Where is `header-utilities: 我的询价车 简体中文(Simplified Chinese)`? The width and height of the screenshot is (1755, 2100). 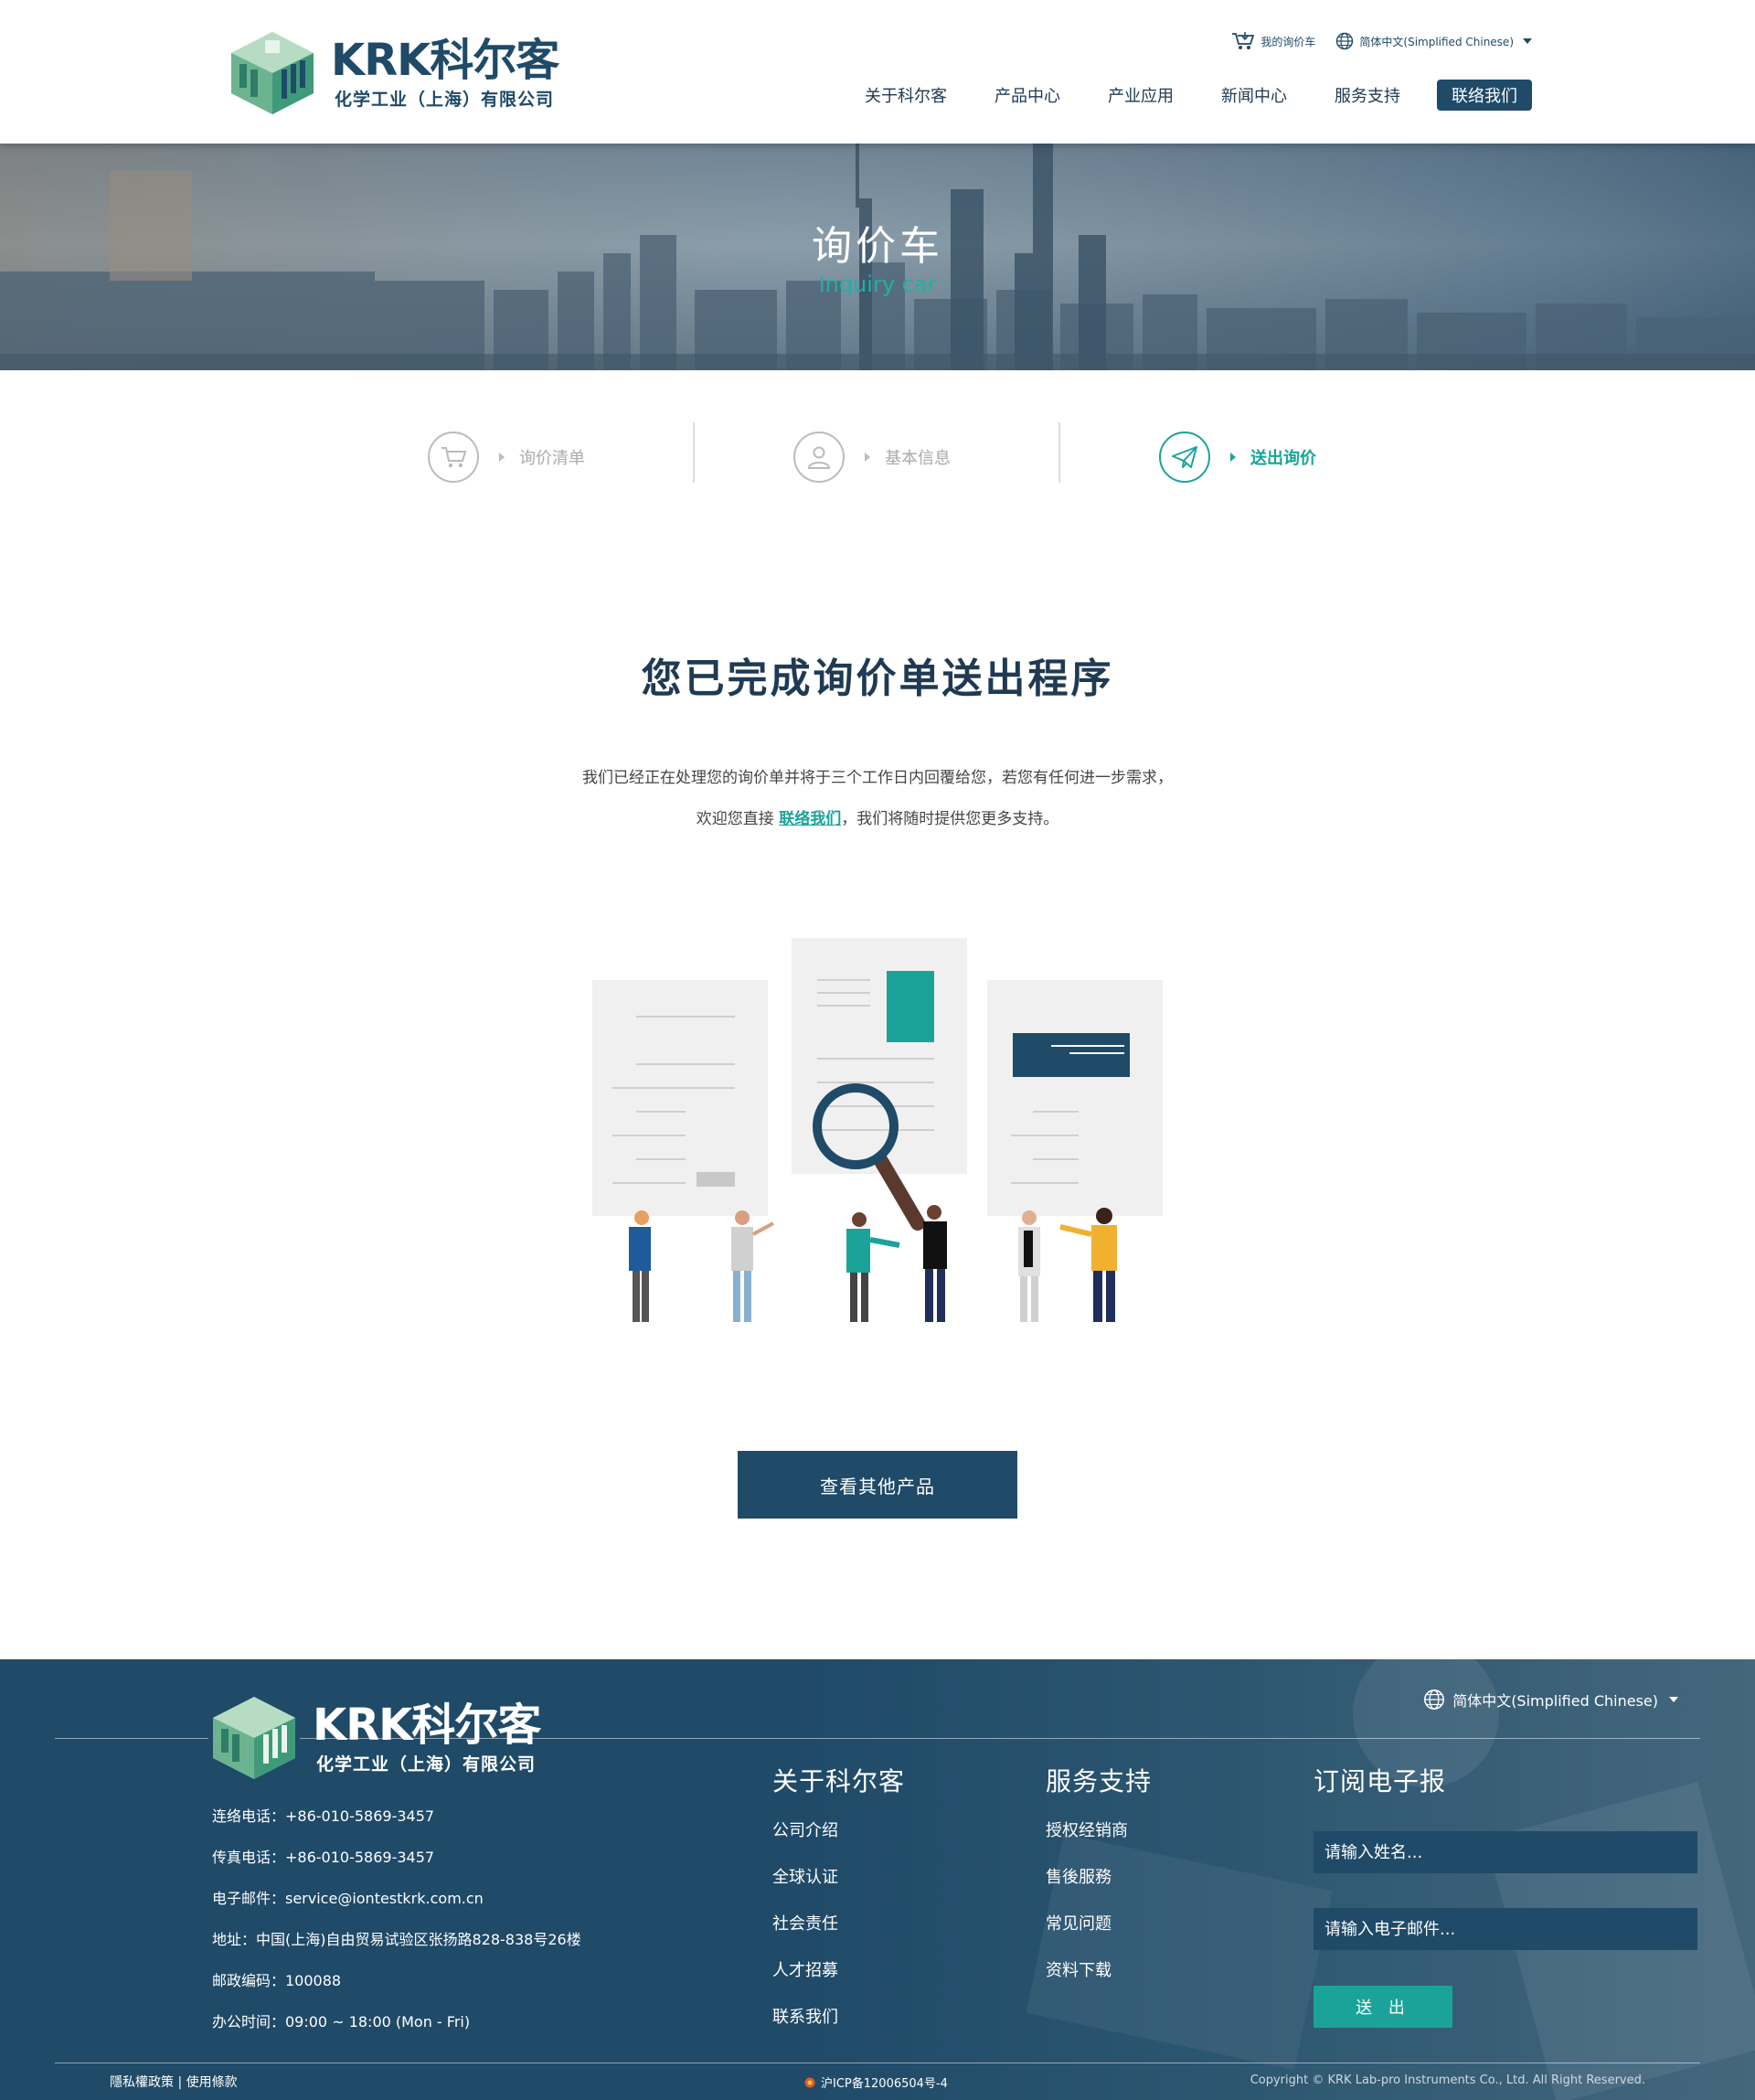
header-utilities: 我的询价车 简体中文(Simplified Chinese) is located at coordinates (1381, 41).